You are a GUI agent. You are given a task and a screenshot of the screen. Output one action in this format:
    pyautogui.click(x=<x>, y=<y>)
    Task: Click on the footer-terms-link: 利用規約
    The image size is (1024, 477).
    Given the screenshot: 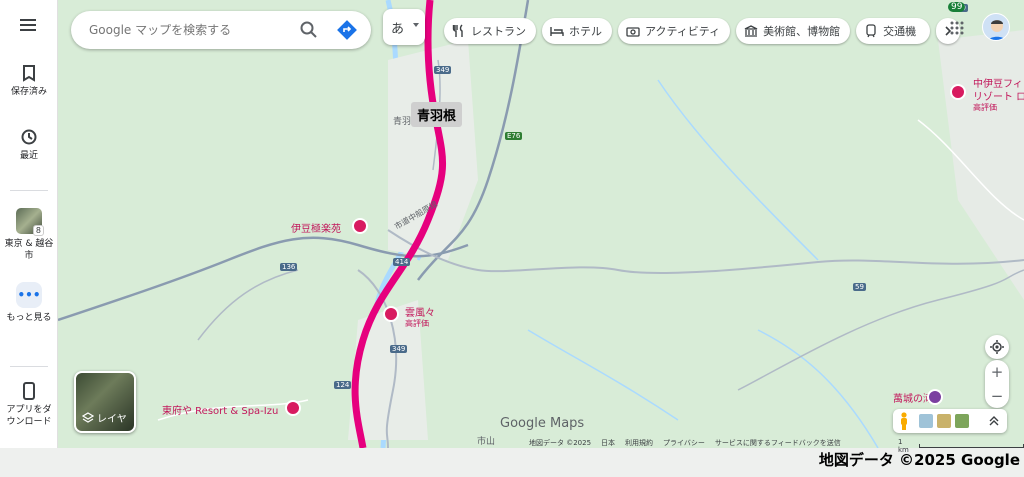 What is the action you would take?
    pyautogui.click(x=639, y=443)
    